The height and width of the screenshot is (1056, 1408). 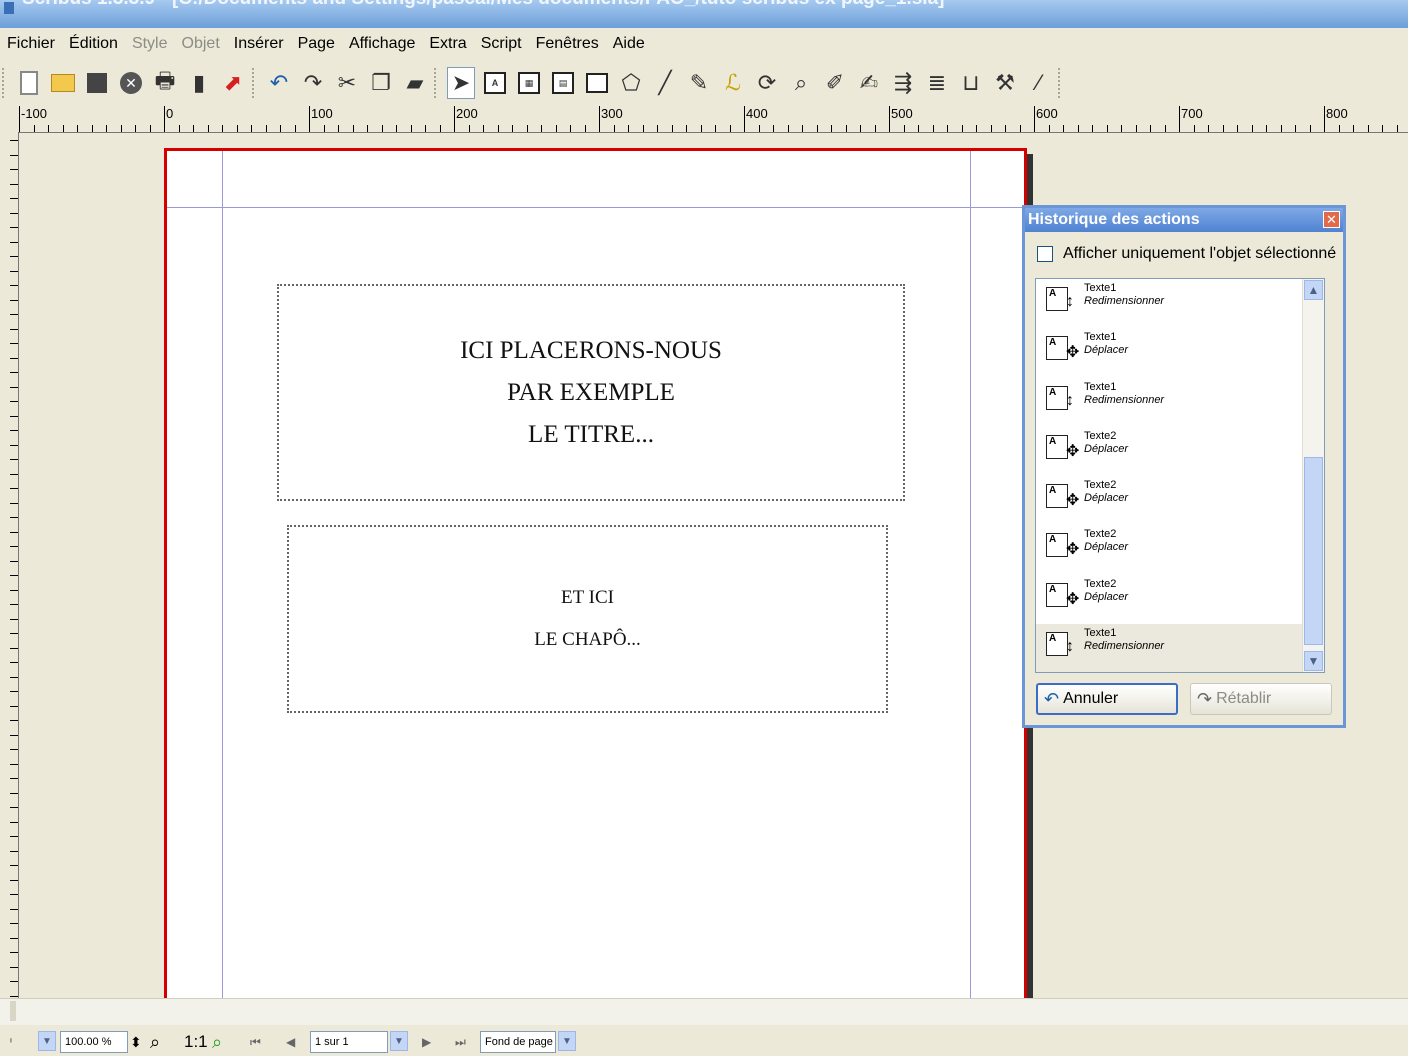 I want to click on menu-script: Script, so click(x=501, y=44).